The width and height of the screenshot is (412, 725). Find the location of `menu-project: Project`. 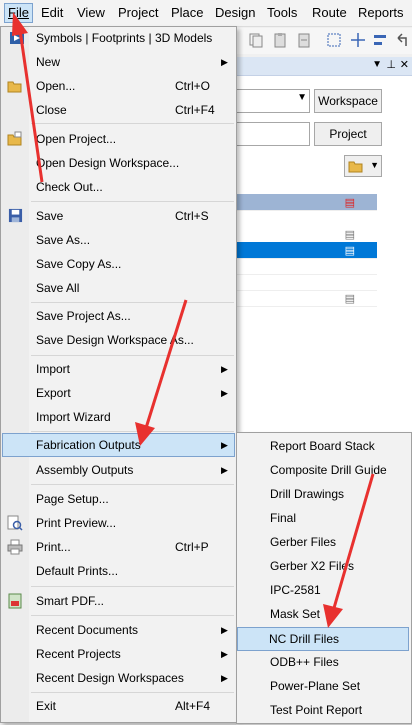

menu-project: Project is located at coordinates (138, 13).